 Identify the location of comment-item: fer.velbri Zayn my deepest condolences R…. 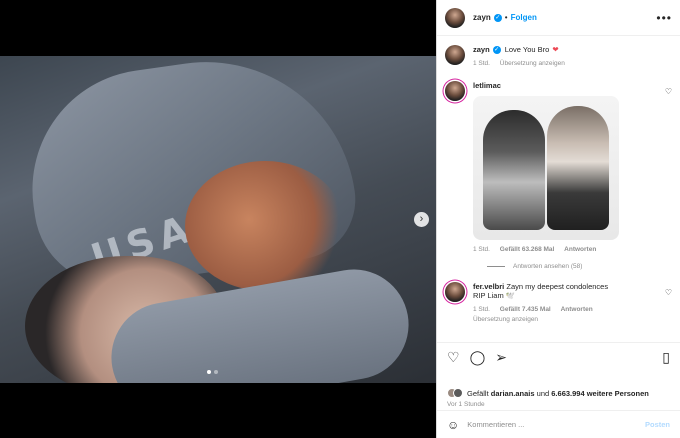
(558, 302).